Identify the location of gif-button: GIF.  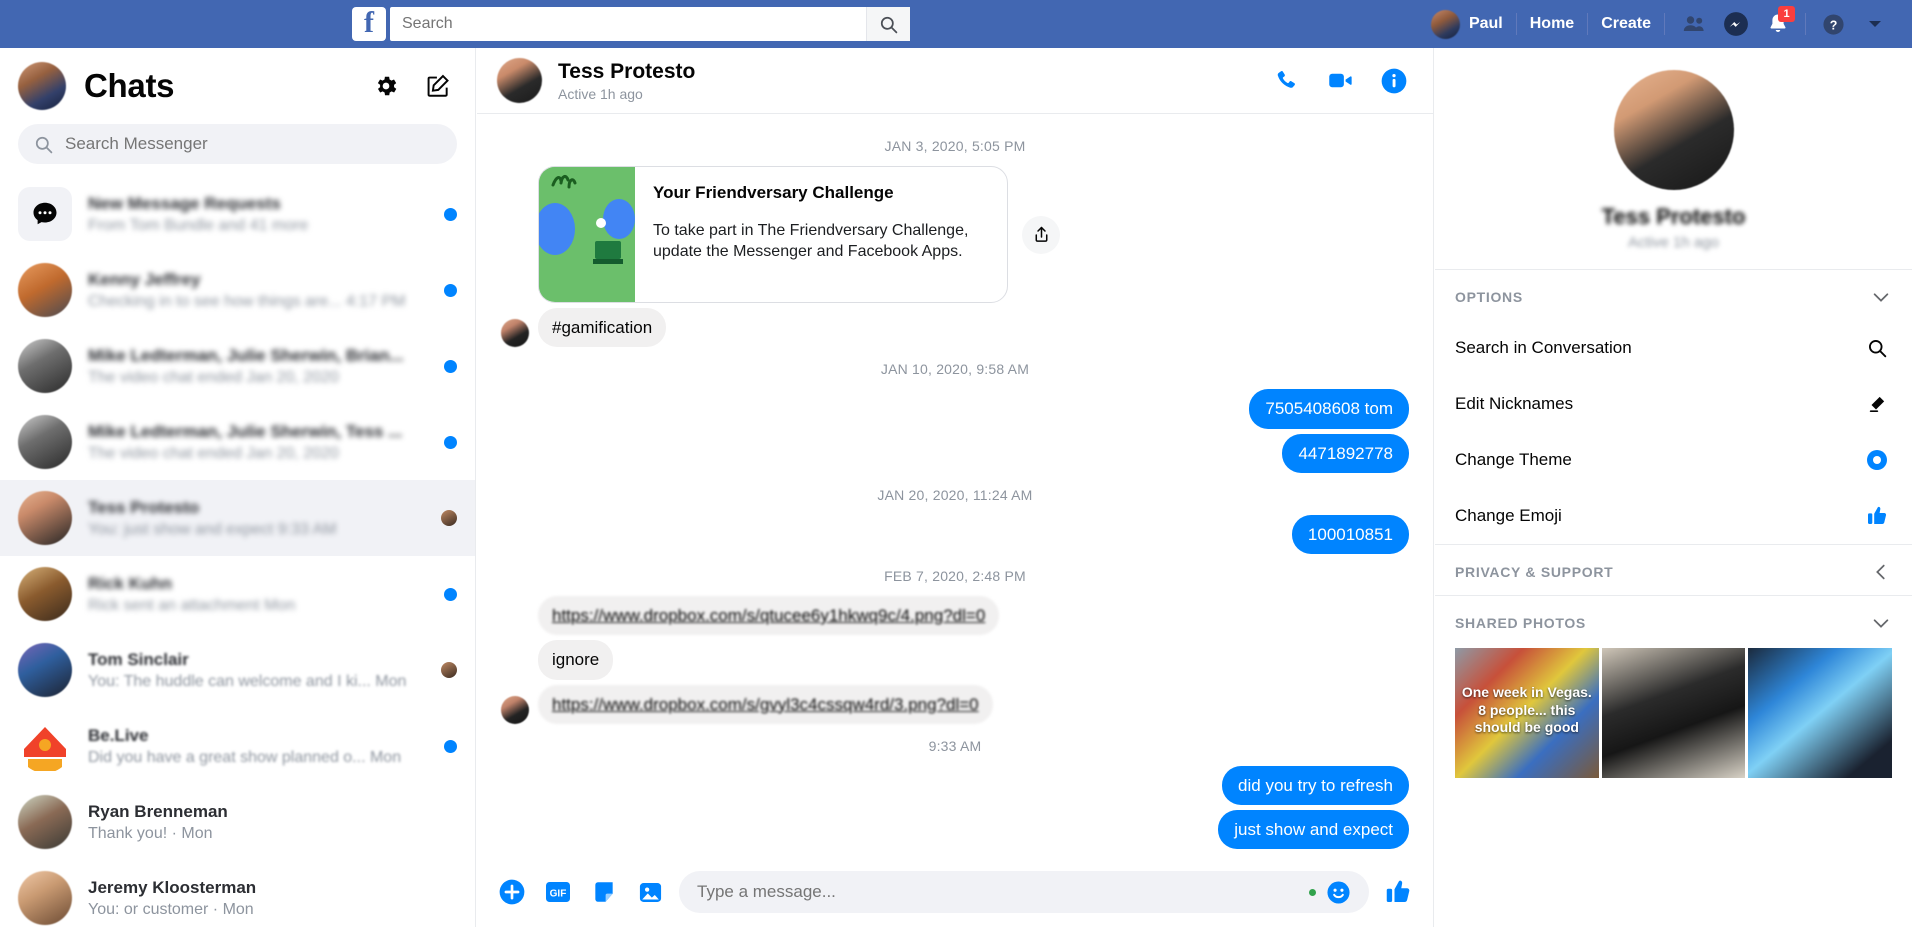
(558, 892).